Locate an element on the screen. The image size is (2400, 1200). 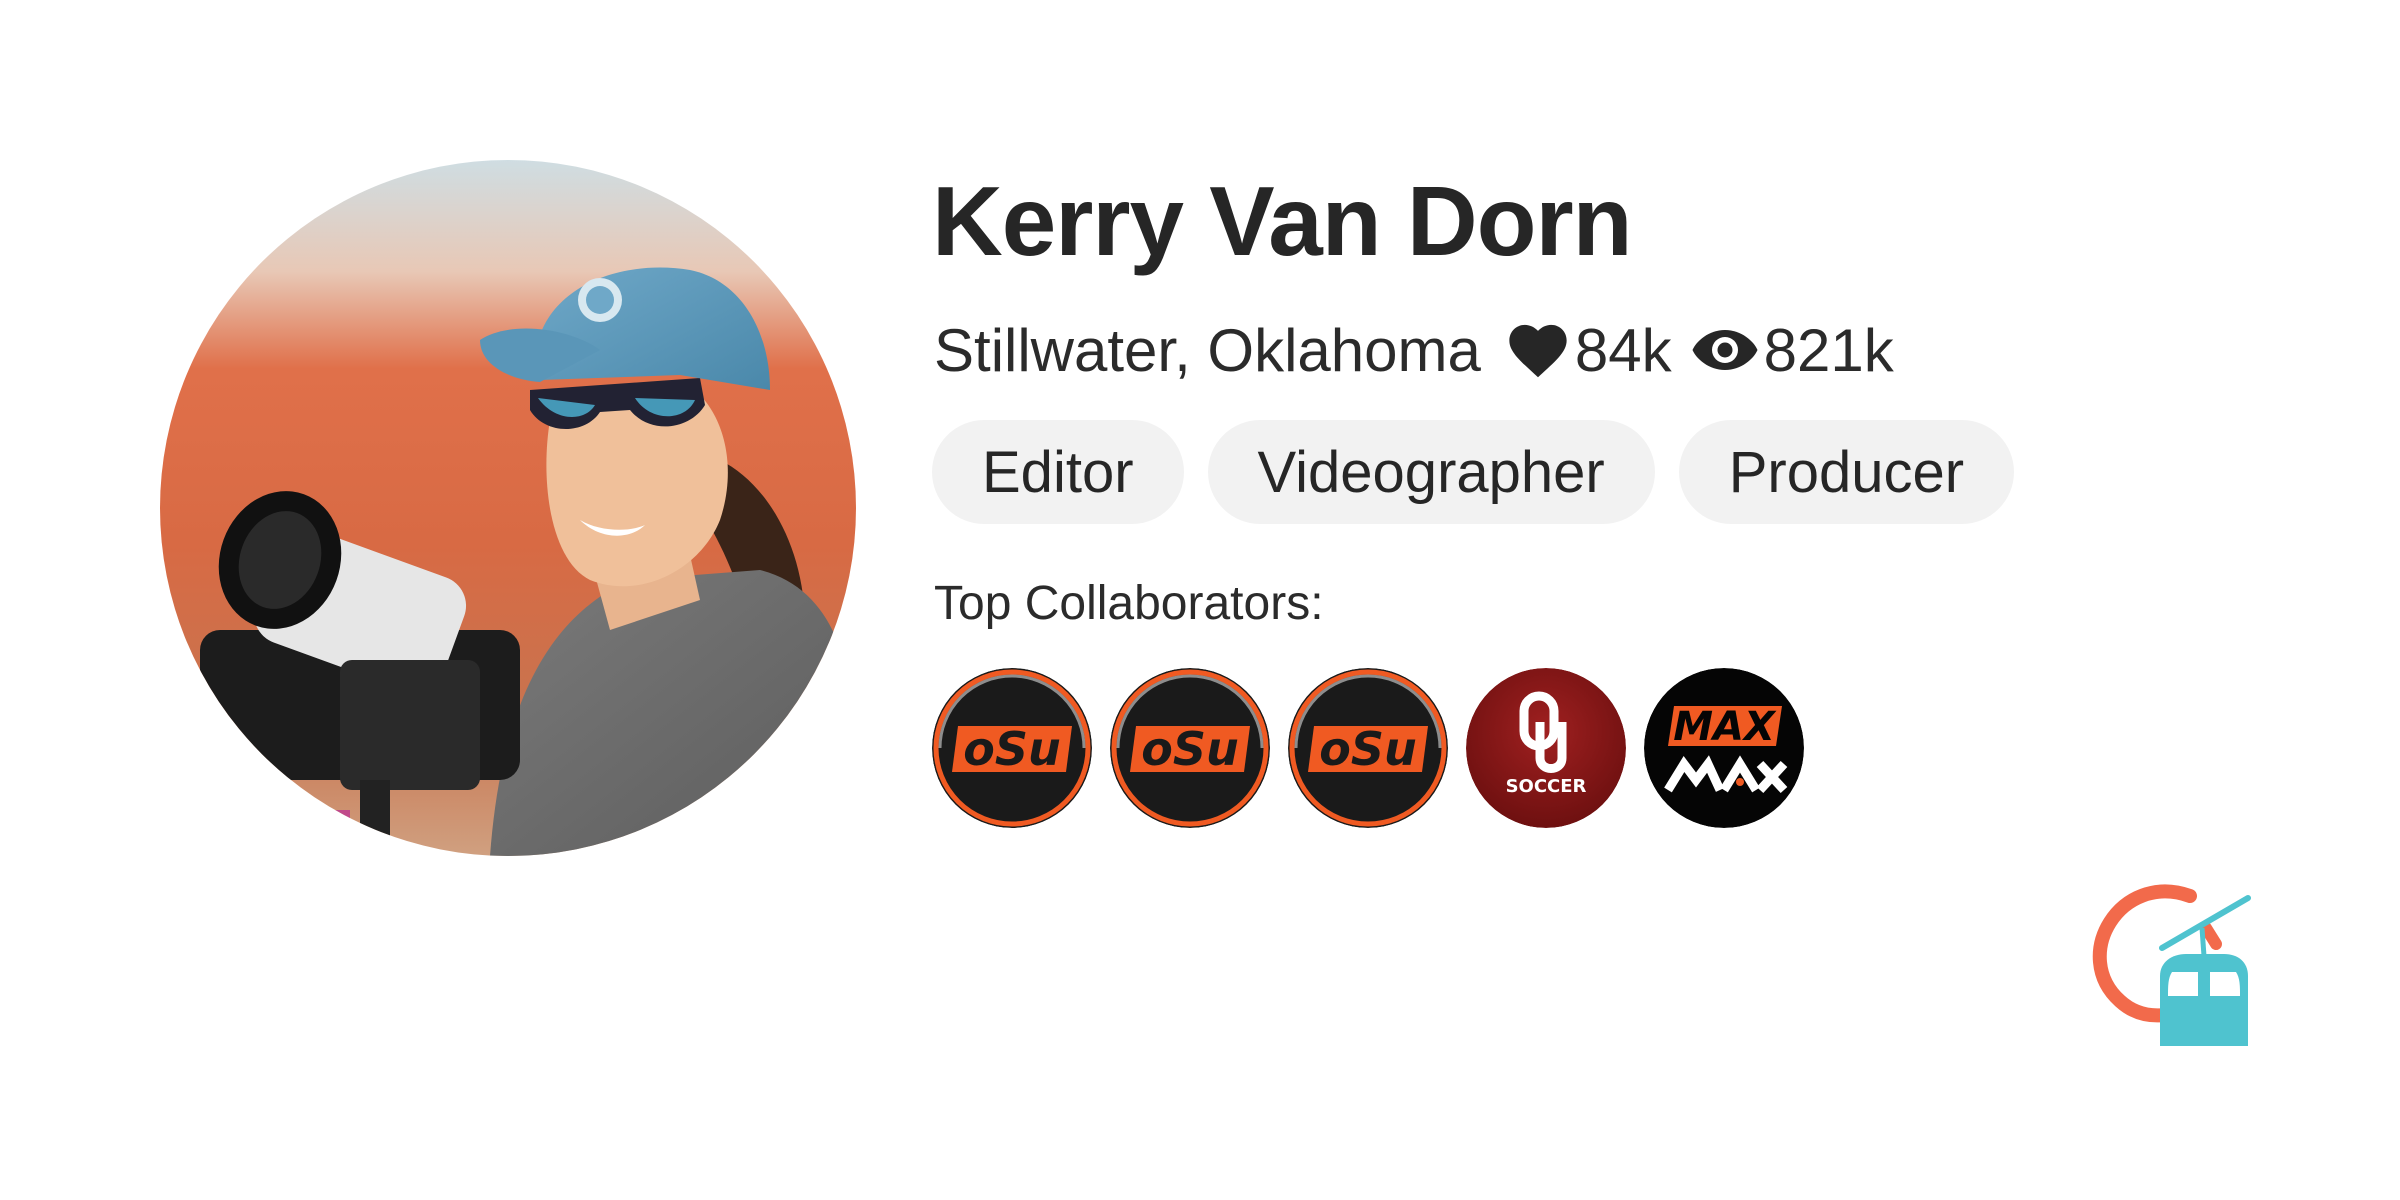
profile-location: Stillwater, Oklahoma is located at coordinates (1207, 350).